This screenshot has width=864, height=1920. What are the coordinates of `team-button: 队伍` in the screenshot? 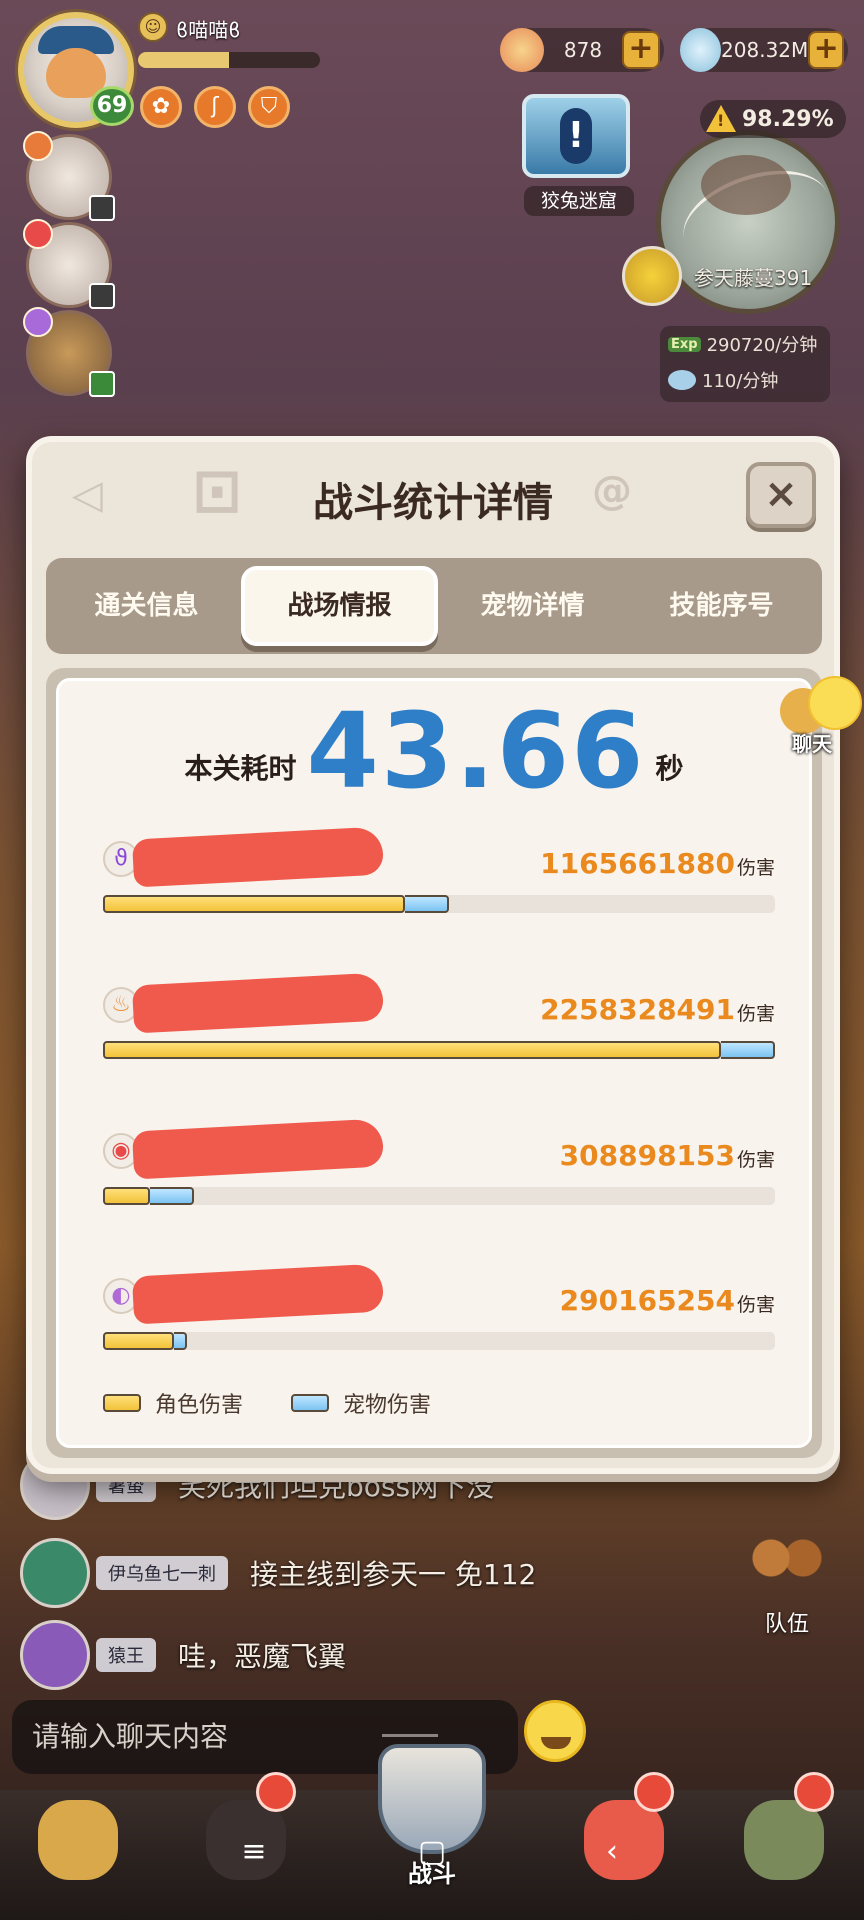 It's located at (787, 1581).